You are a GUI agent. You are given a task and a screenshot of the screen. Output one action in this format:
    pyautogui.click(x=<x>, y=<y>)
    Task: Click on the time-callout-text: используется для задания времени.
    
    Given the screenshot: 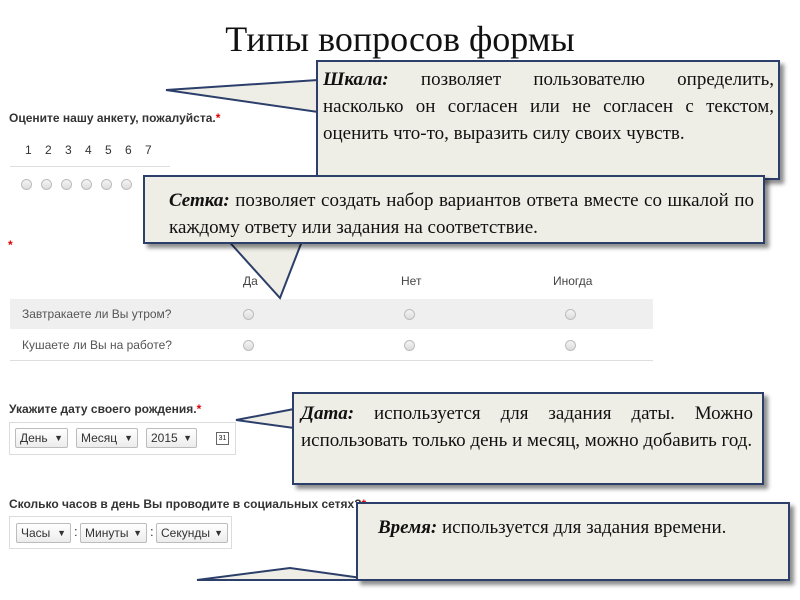 What is the action you would take?
    pyautogui.click(x=582, y=527)
    